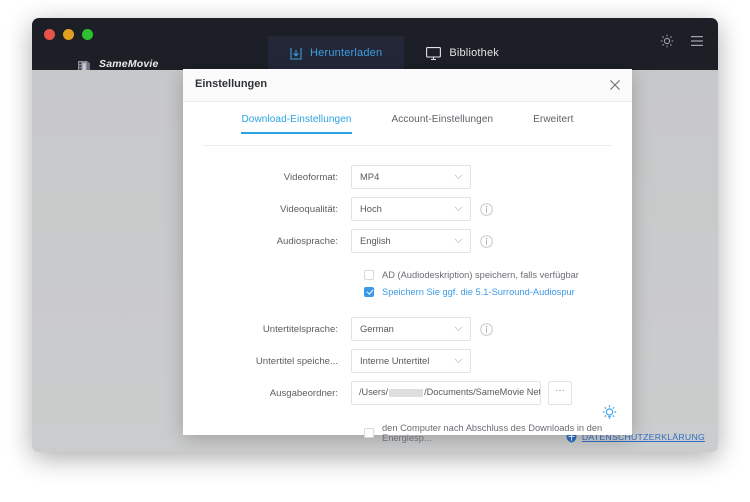  I want to click on output-folder-input: /Users/ /Documents/SameMovie Netflix, so click(446, 393).